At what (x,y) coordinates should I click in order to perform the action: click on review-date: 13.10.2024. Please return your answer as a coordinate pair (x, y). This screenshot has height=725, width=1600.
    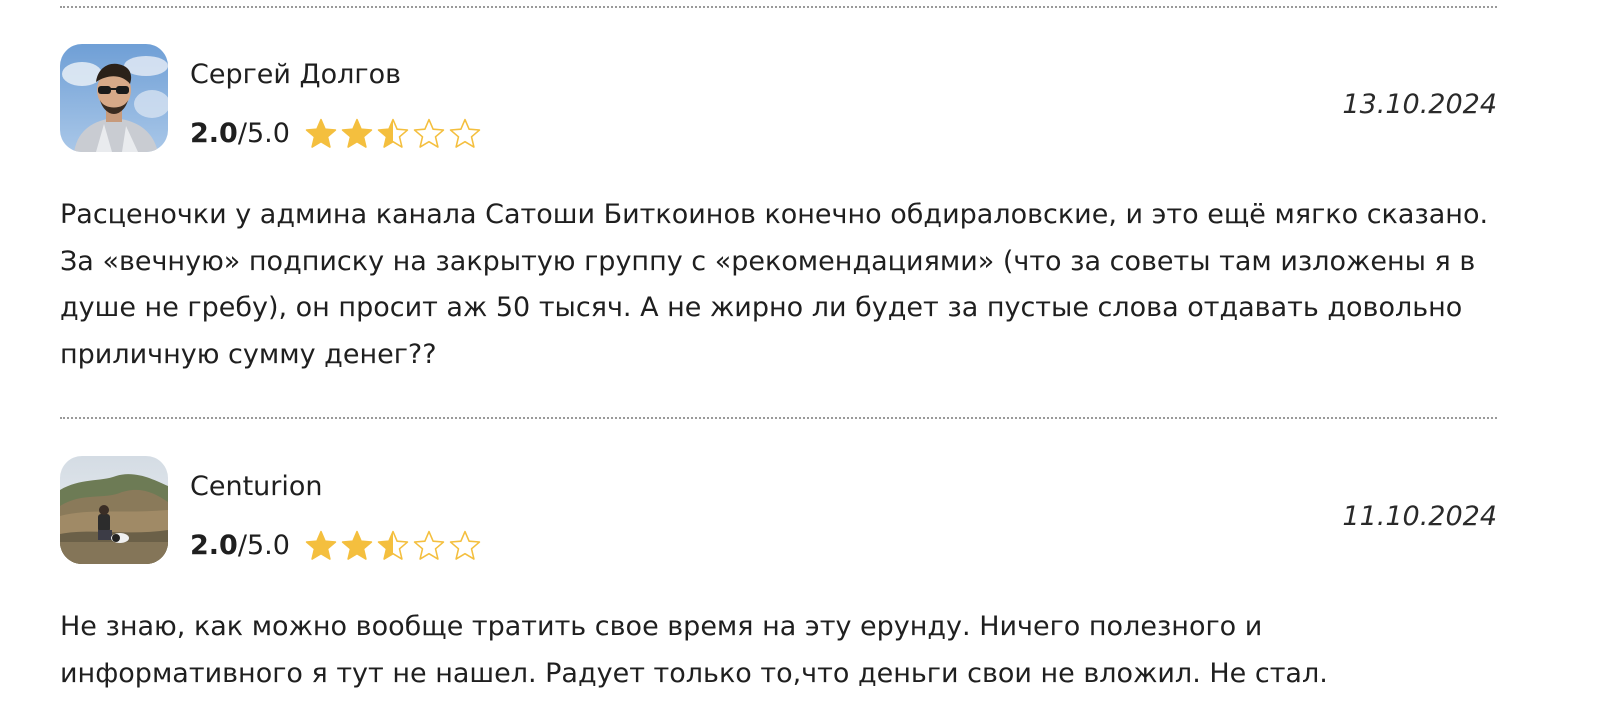
    Looking at the image, I should click on (1419, 104).